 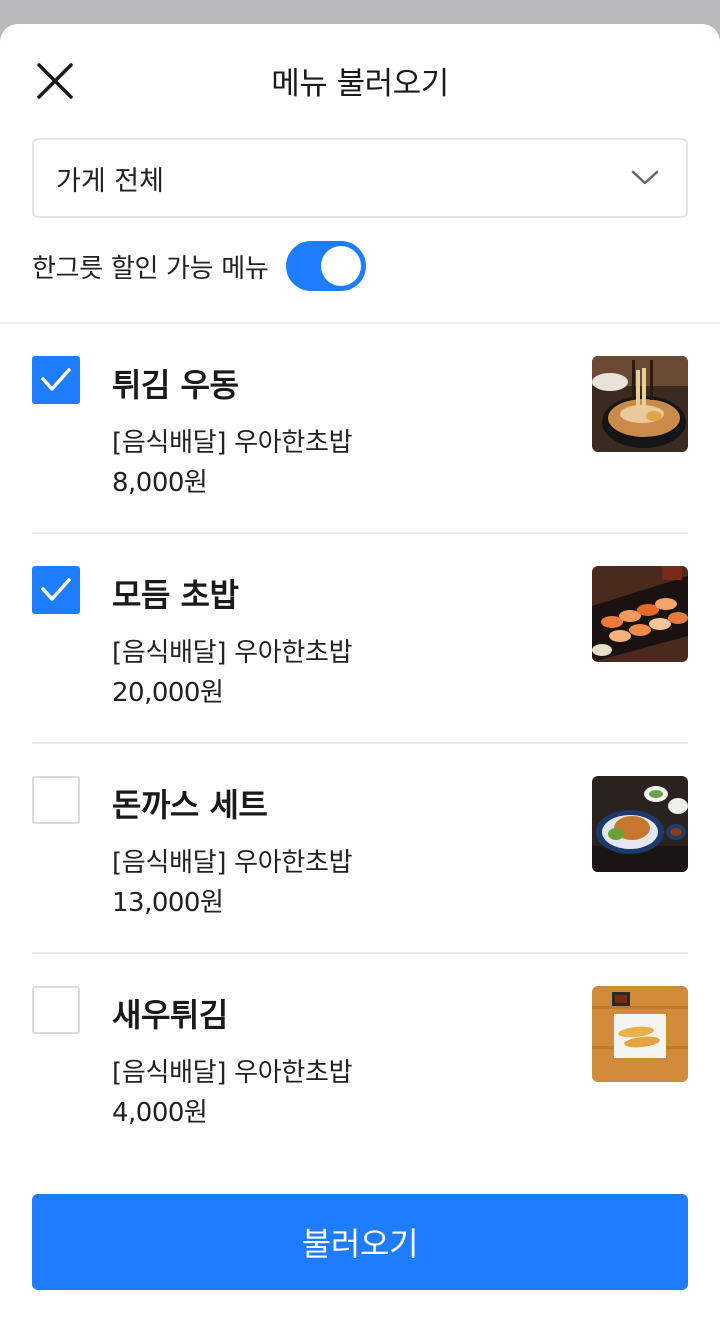 I want to click on discount-toggle, so click(x=326, y=266).